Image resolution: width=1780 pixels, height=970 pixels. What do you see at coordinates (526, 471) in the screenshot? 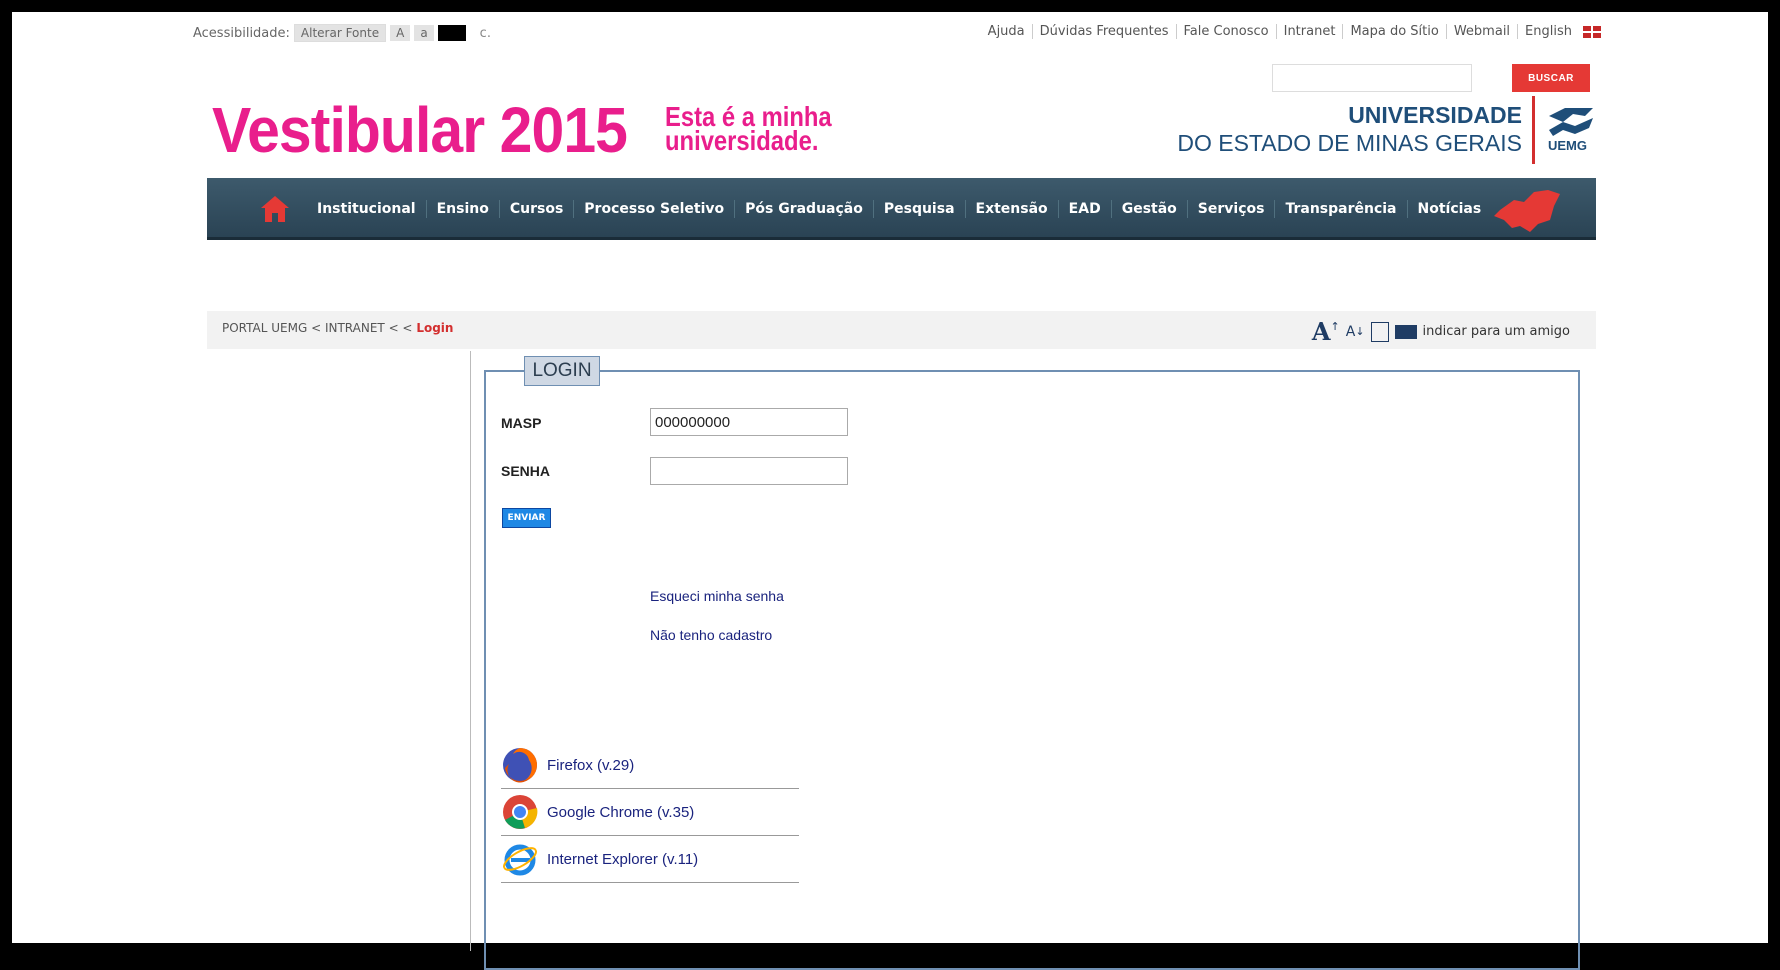
I see `senha-label: SENHA` at bounding box center [526, 471].